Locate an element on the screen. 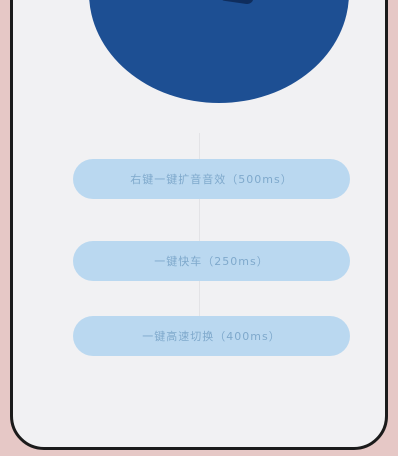 The height and width of the screenshot is (456, 398). action-button-2-label: 一键快车（250ms） is located at coordinates (211, 261).